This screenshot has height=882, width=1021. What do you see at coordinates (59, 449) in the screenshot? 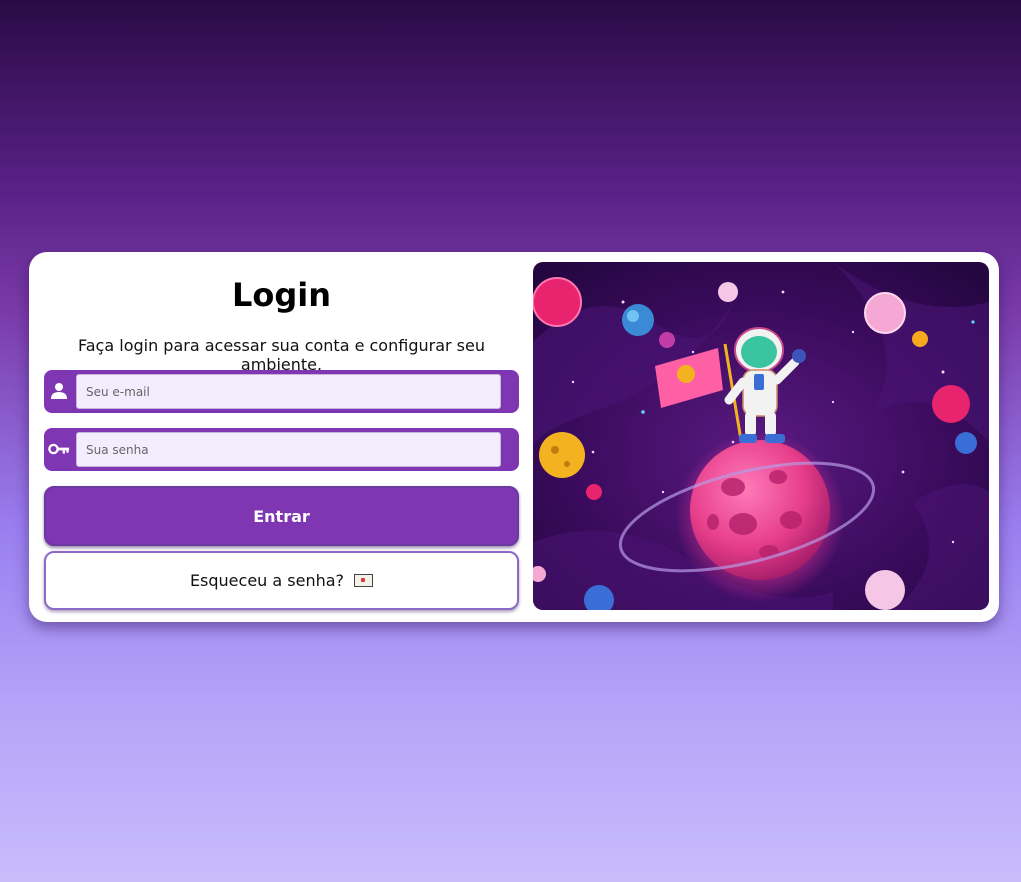
I see `key-icon` at bounding box center [59, 449].